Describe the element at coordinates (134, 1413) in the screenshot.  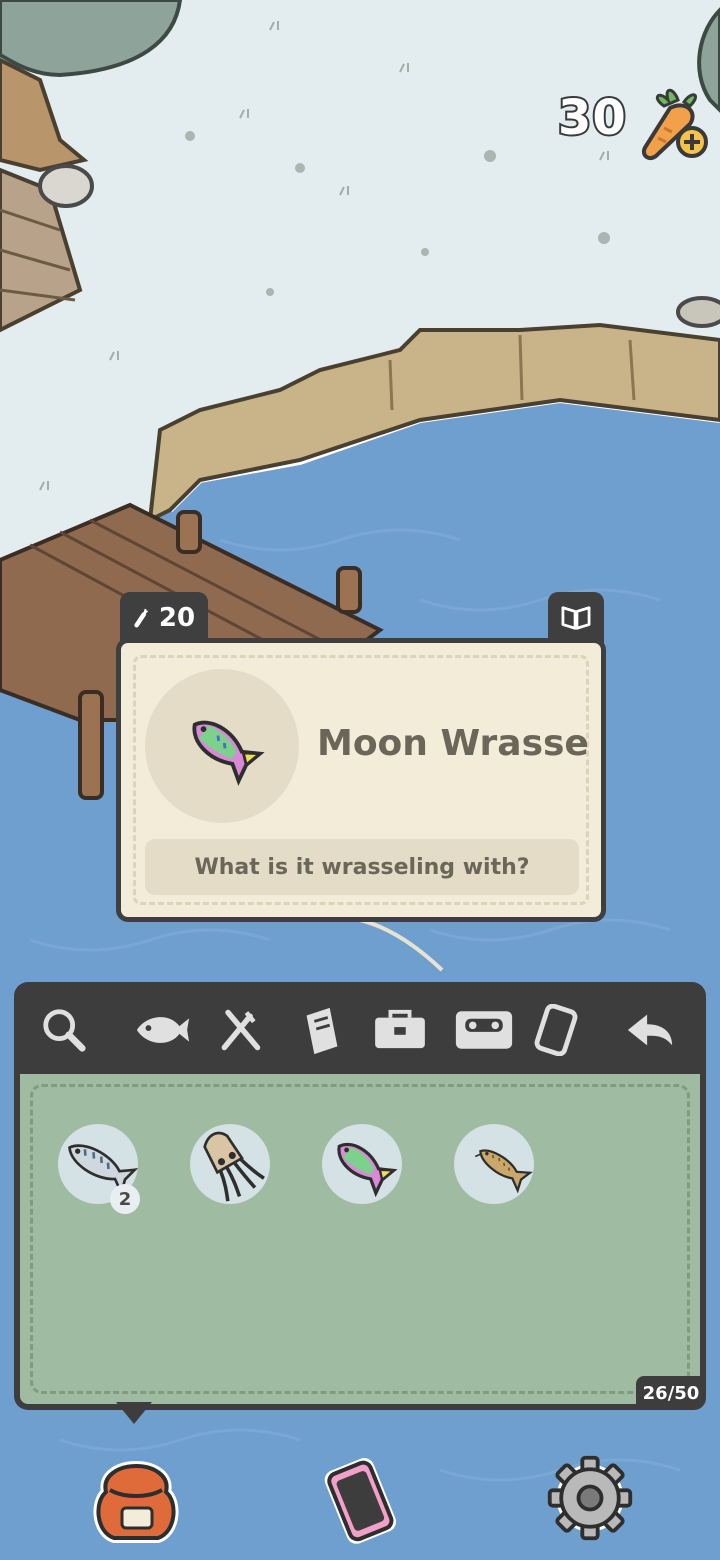
I see `panel-pointer` at that location.